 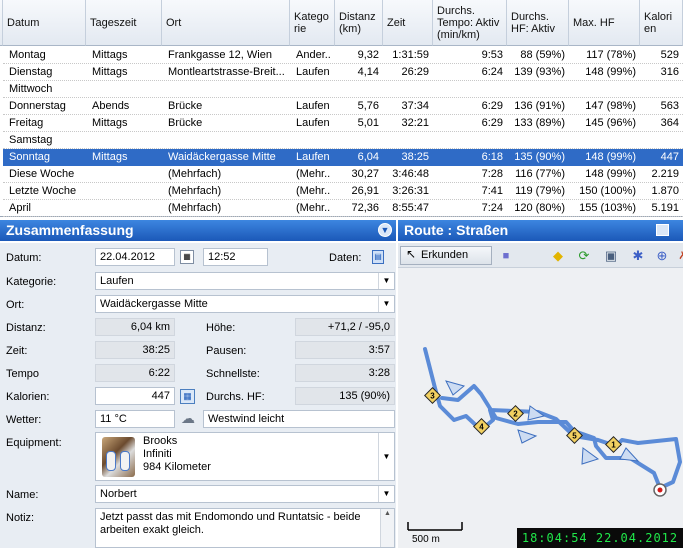 I want to click on cell-hf: 133 (89%), so click(x=539, y=123).